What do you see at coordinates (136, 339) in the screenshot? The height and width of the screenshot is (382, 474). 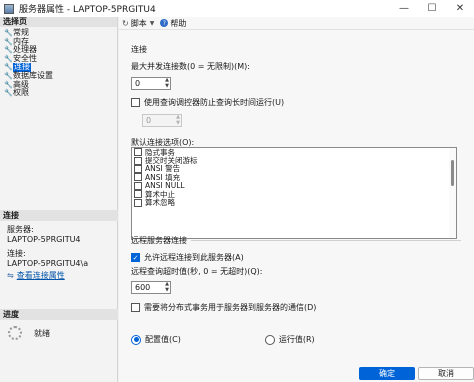 I see `config-value-radio` at bounding box center [136, 339].